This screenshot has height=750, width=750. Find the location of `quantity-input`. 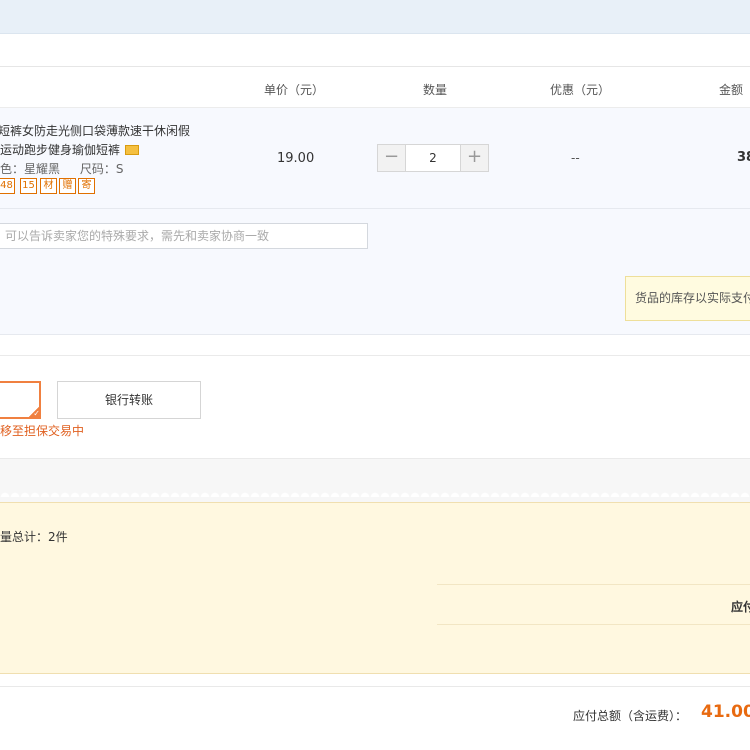

quantity-input is located at coordinates (433, 158).